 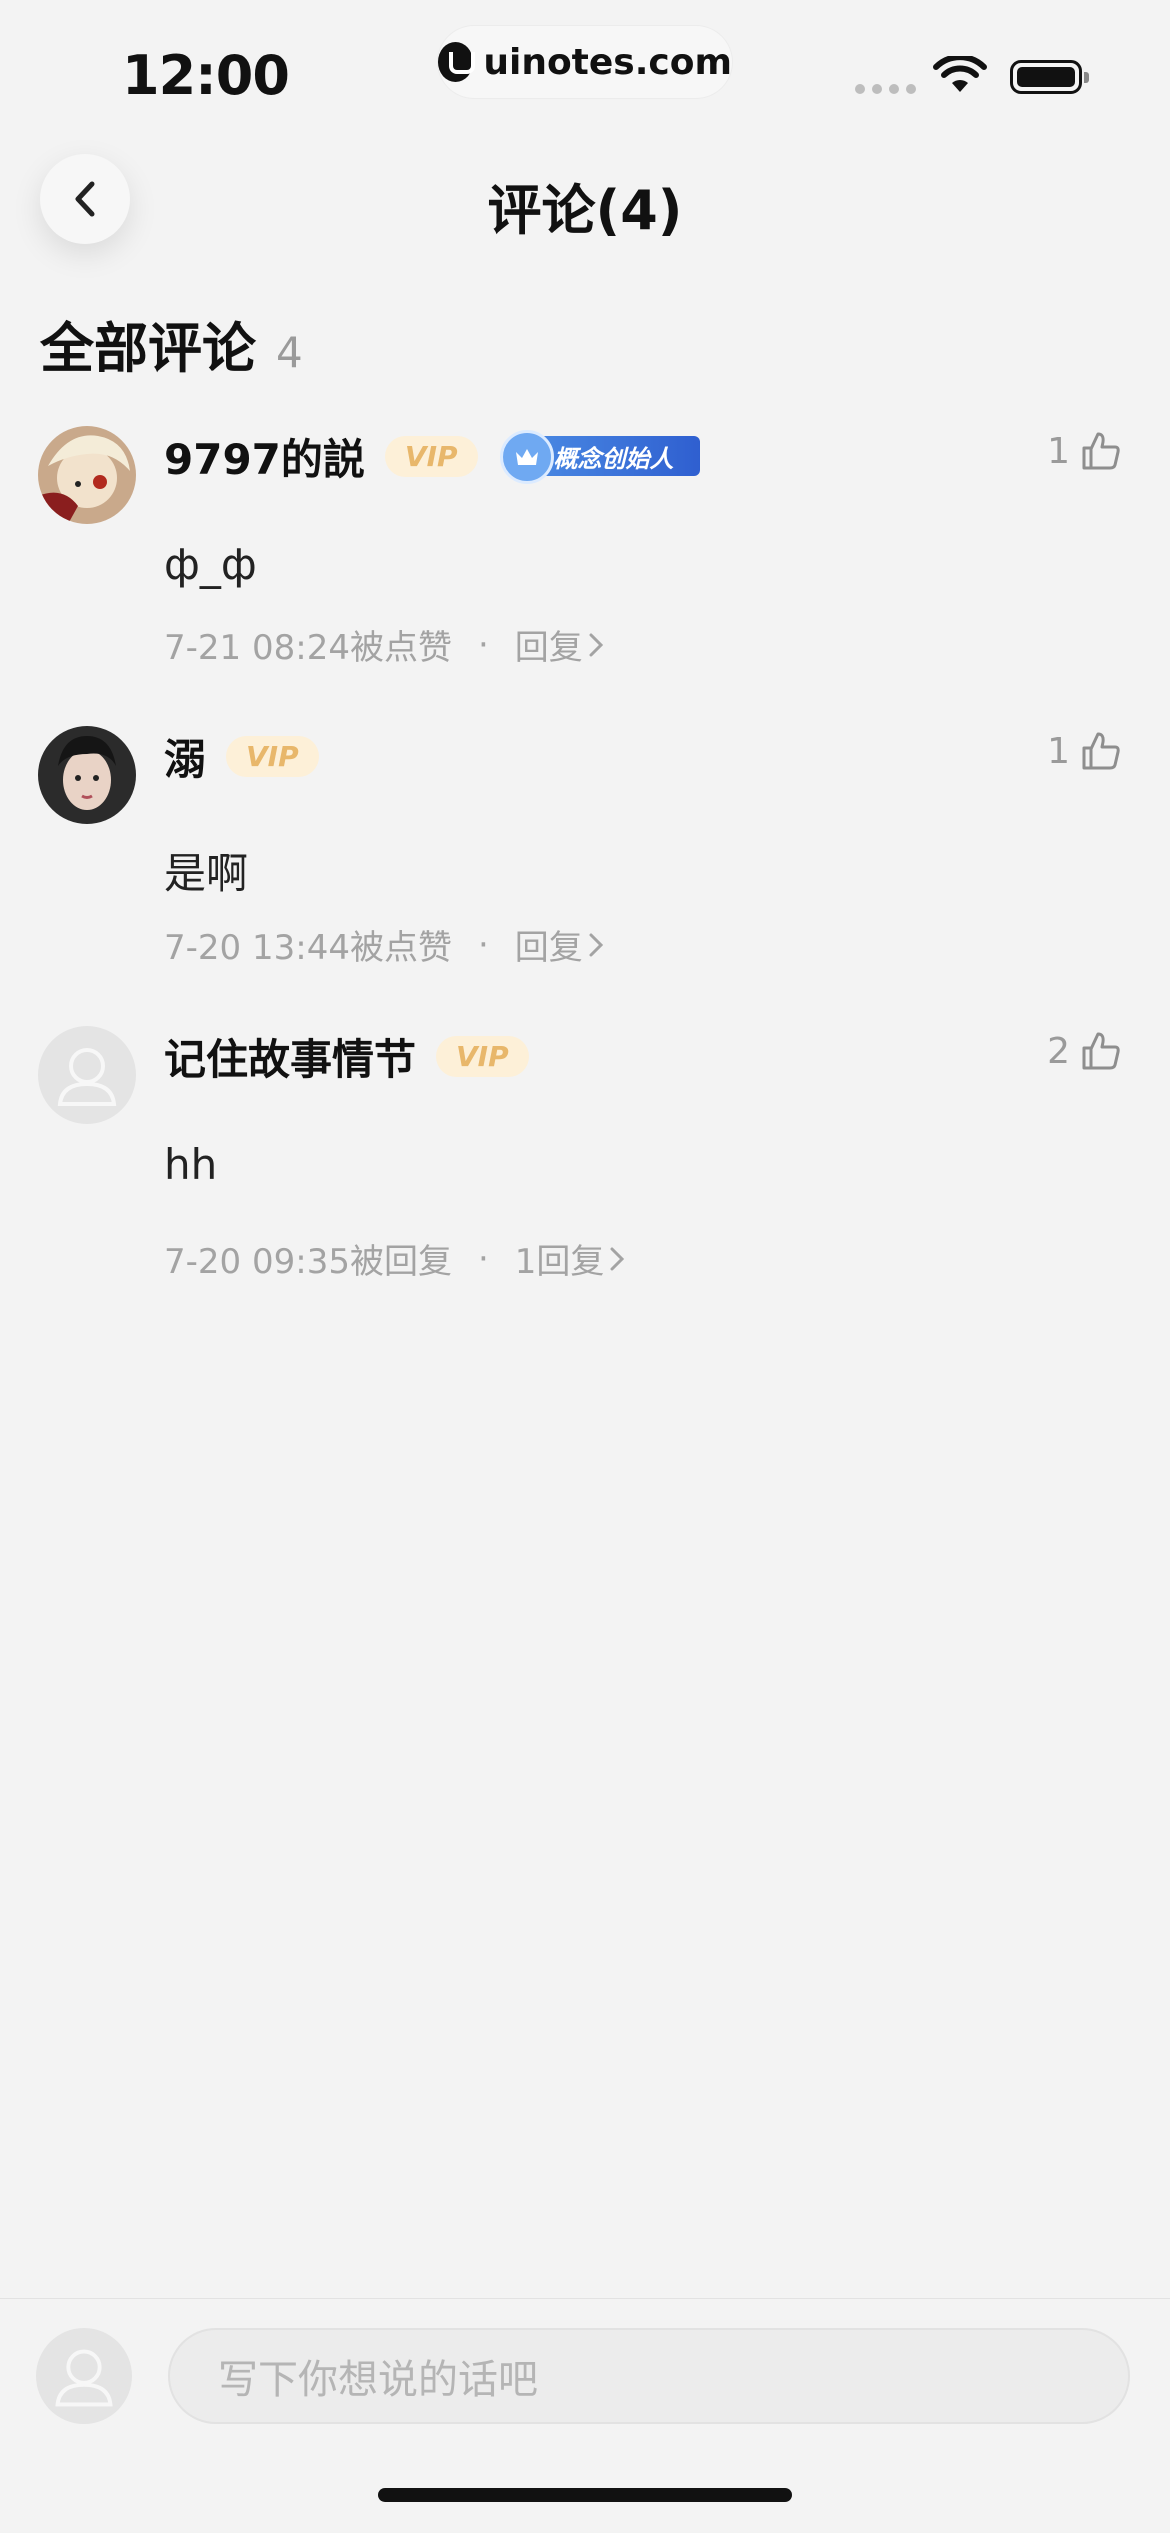 What do you see at coordinates (84, 2376) in the screenshot?
I see `my-avatar` at bounding box center [84, 2376].